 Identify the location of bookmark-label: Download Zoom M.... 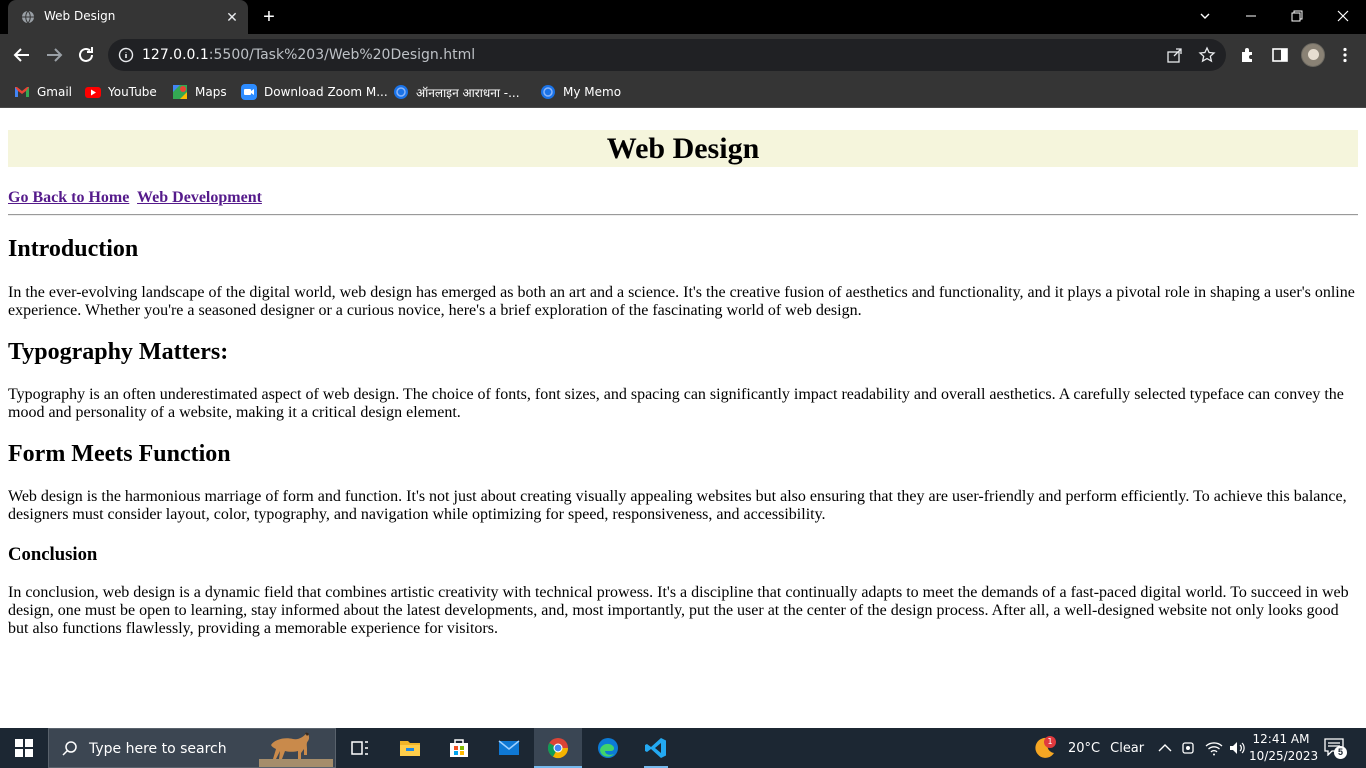
(326, 92).